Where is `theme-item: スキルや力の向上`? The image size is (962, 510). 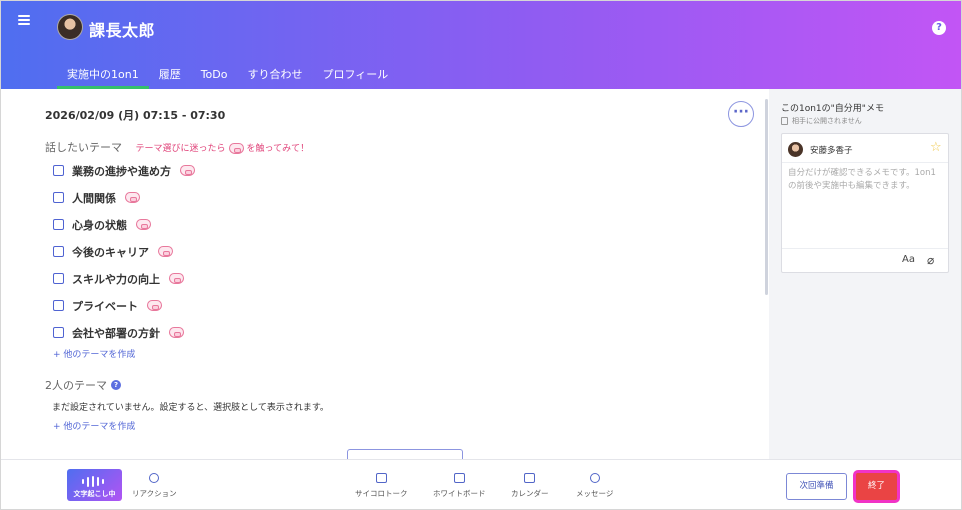 theme-item: スキルや力の向上 is located at coordinates (125, 278).